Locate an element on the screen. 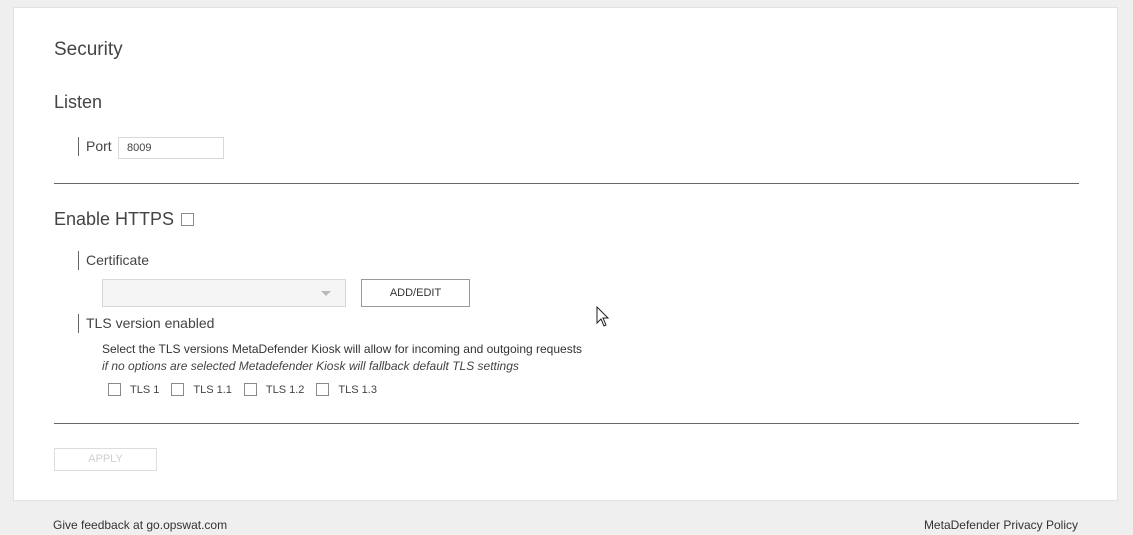 The image size is (1133, 535). tls-option: TLS 1.3 is located at coordinates (346, 389).